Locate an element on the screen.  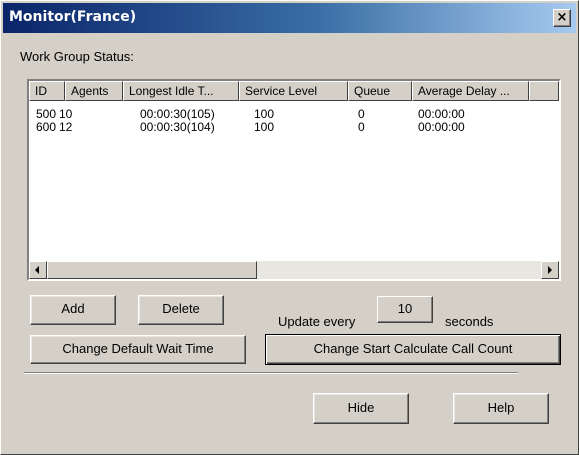
help-button: Help is located at coordinates (501, 408).